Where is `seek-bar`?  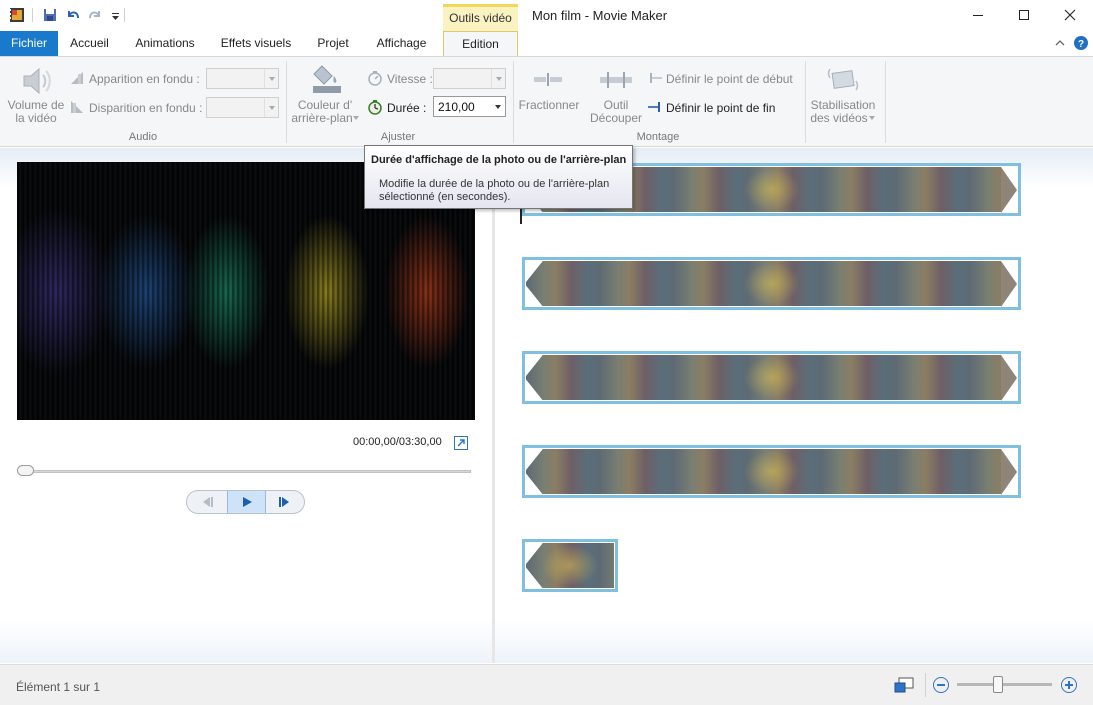
seek-bar is located at coordinates (244, 471).